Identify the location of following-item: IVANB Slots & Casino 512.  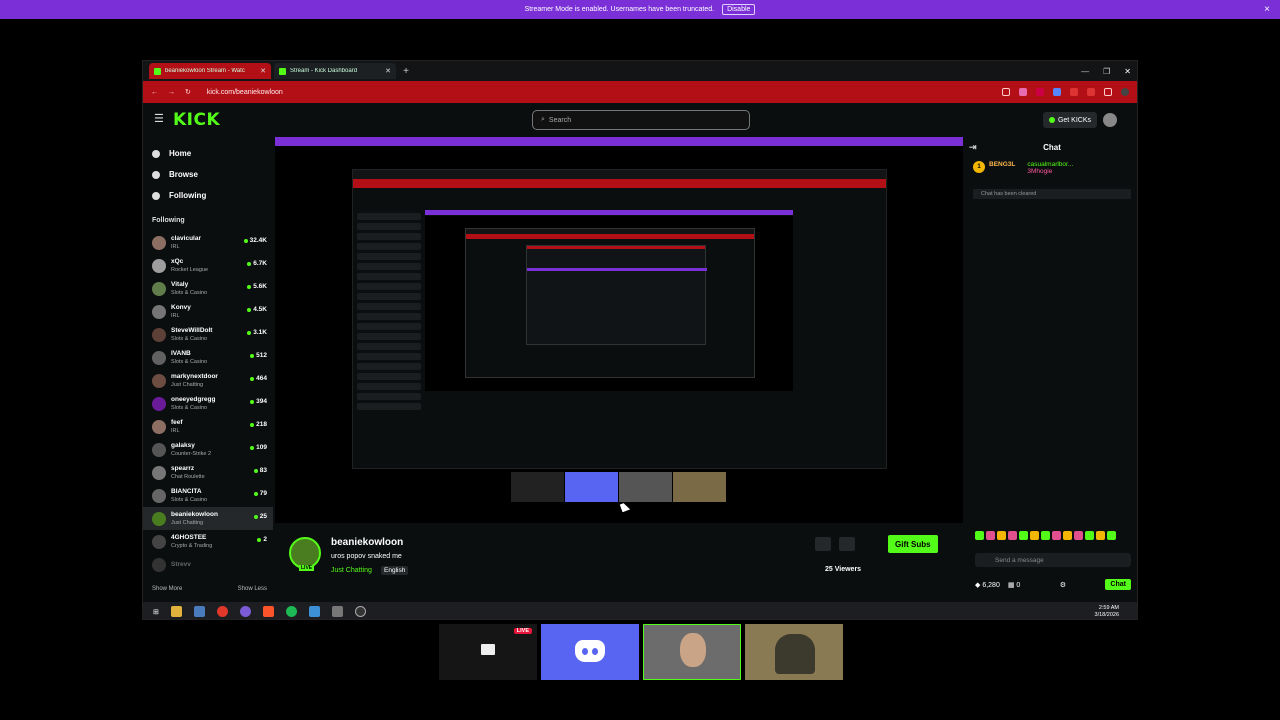
(208, 357).